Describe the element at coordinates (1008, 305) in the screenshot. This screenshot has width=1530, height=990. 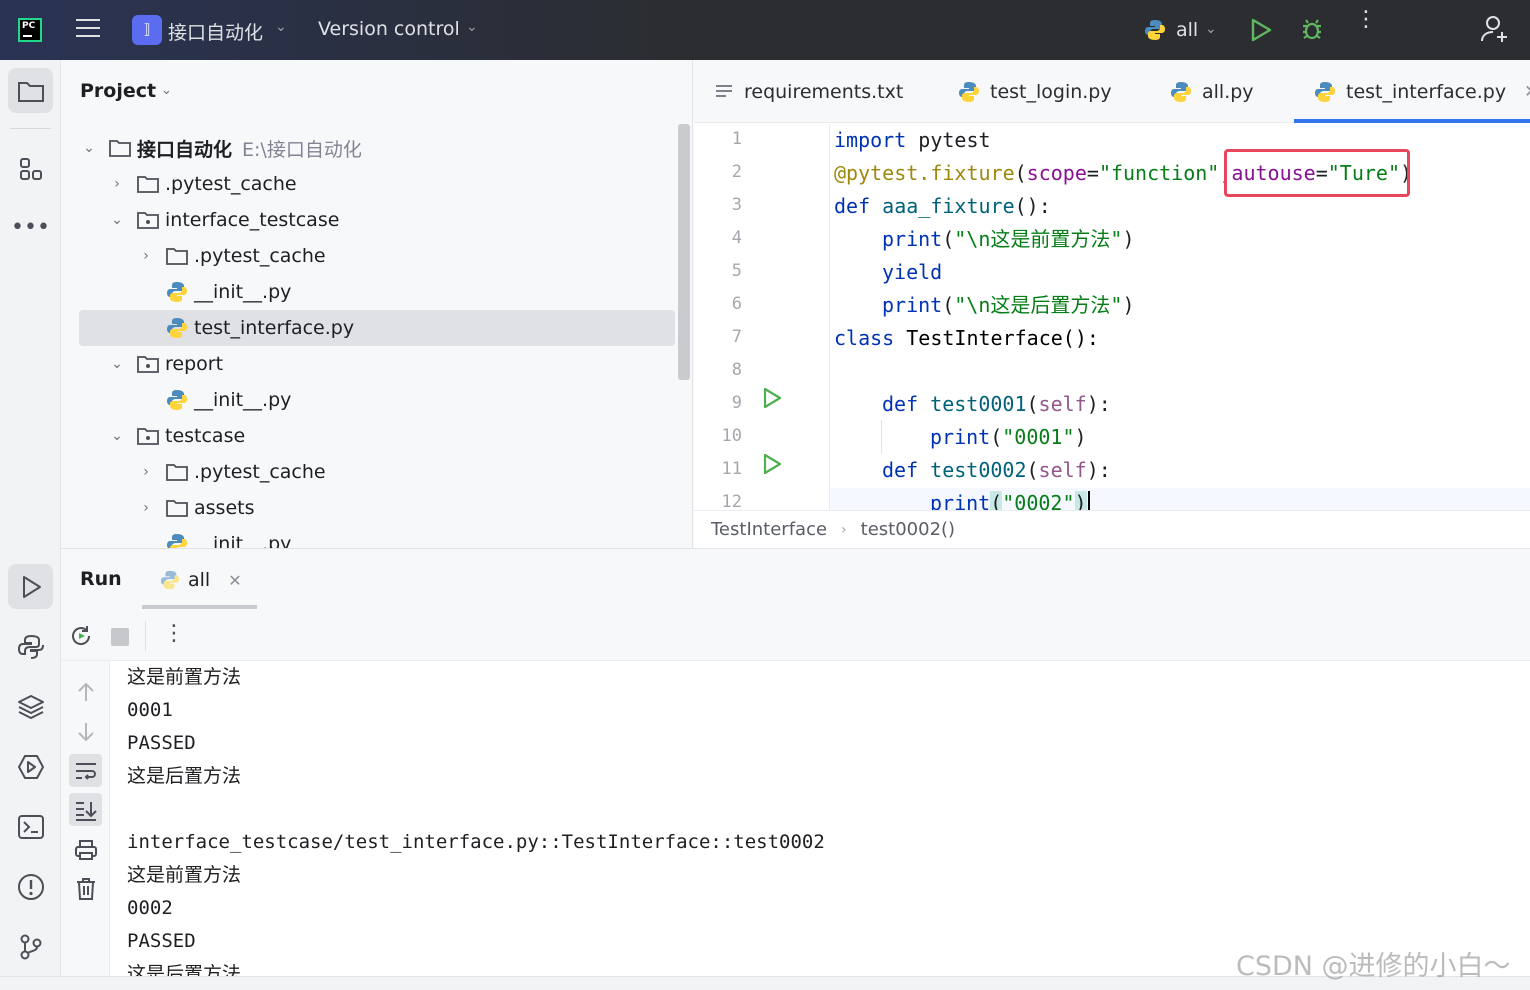
I see `code-line-6: print("\n这是后置方法")` at that location.